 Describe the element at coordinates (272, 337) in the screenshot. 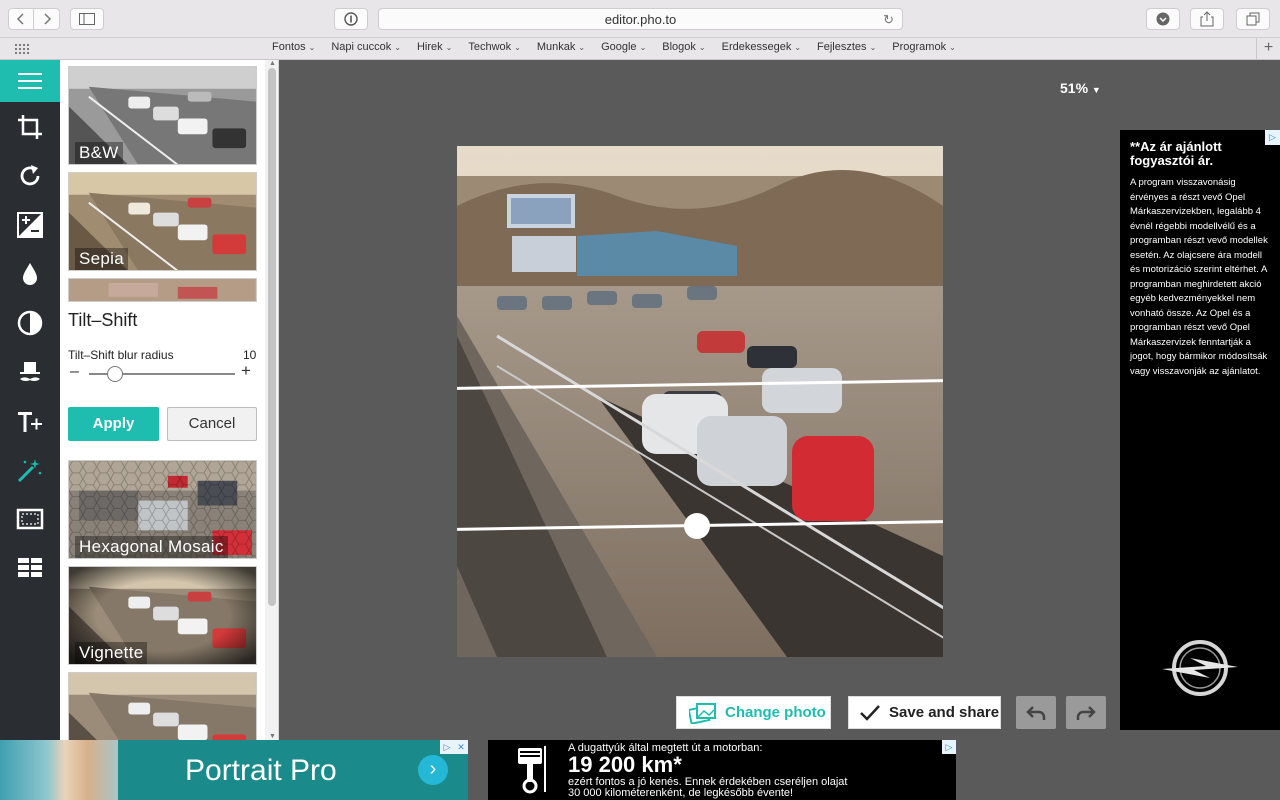

I see `scroll-thumb` at that location.